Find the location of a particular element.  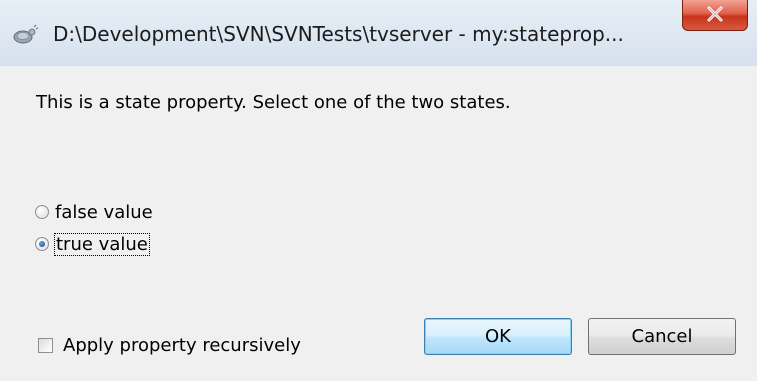

apply-recursively-checkbox: Apply property recursively is located at coordinates (169, 345).